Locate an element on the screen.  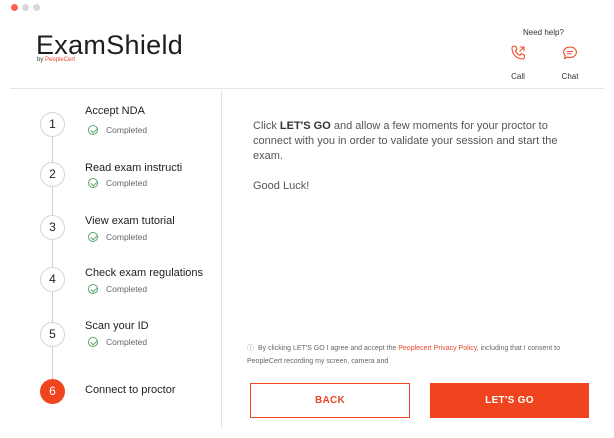
lets-go-button: LET'S GO is located at coordinates (509, 400).